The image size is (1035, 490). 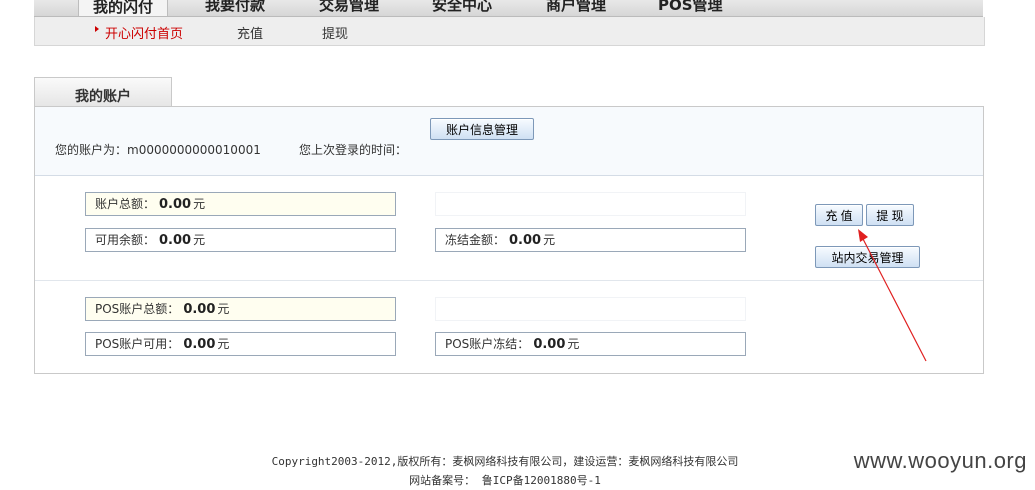 What do you see at coordinates (892, 295) in the screenshot?
I see `annotation-arrow` at bounding box center [892, 295].